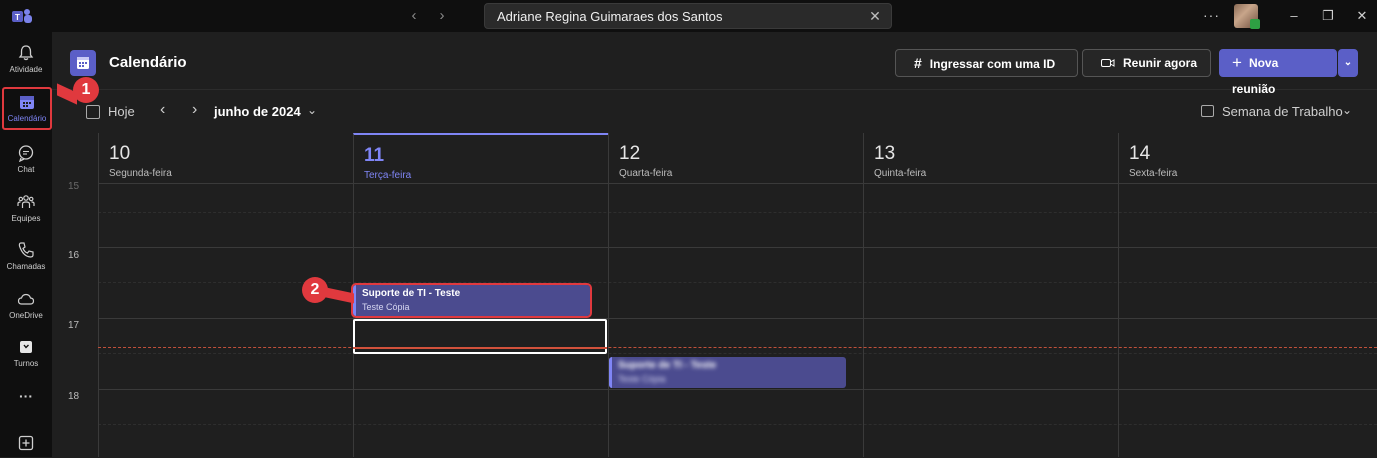 This screenshot has width=1377, height=458. I want to click on new-meeting-button: + Nova reunião, so click(1278, 72).